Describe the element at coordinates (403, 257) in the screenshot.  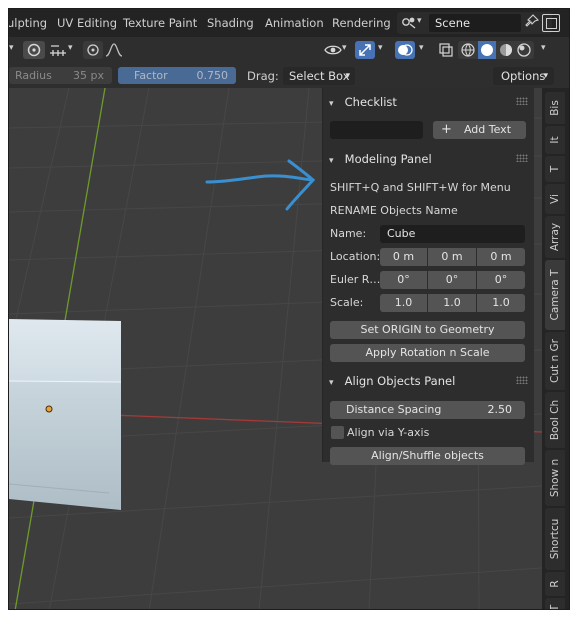
I see `location-x-field: 0 m` at that location.